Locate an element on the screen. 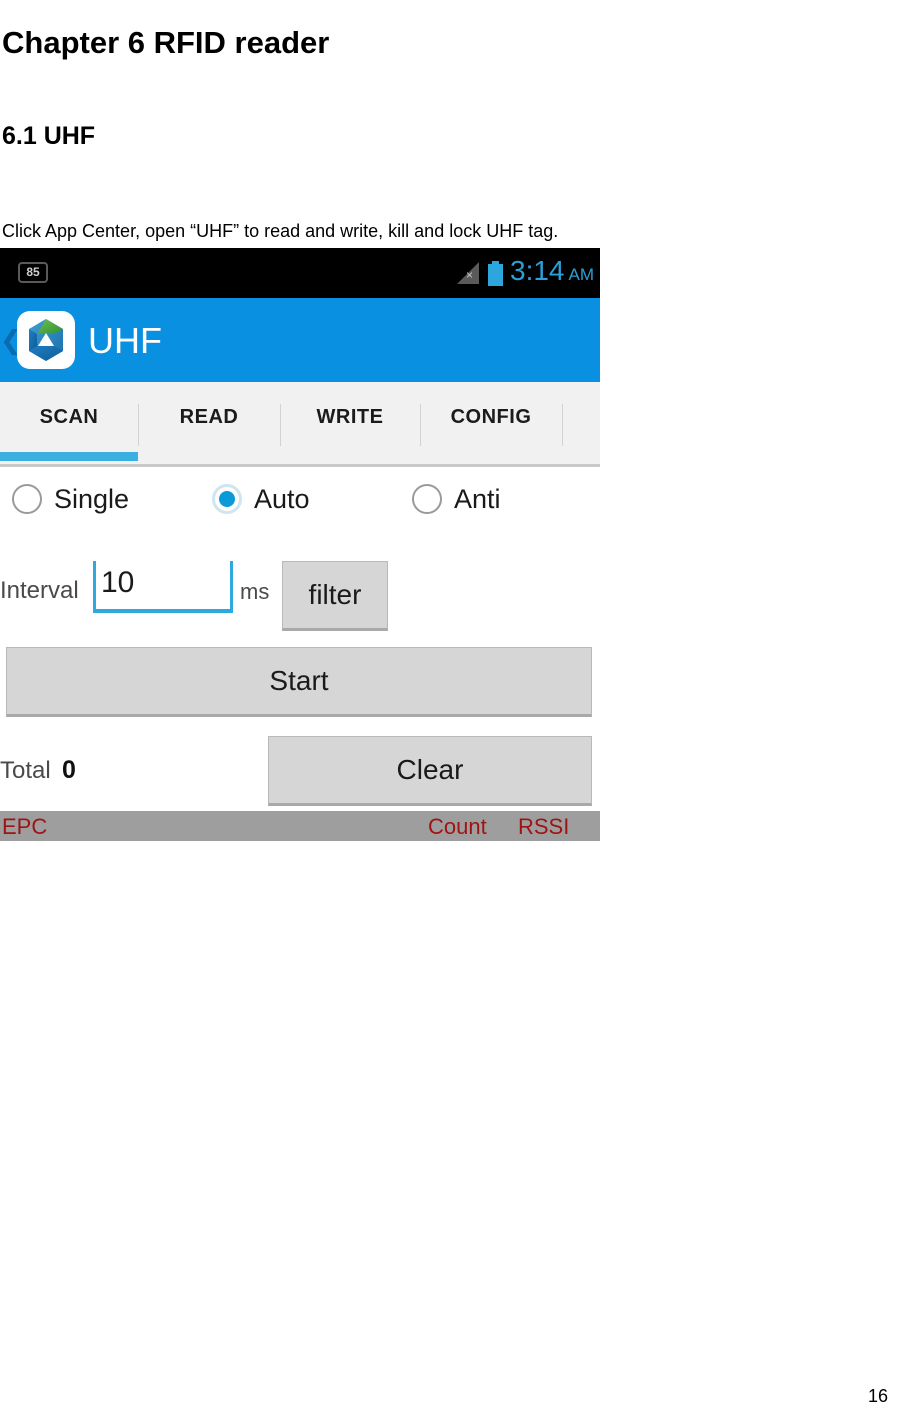  radio-label-anti: Anti is located at coordinates (477, 499).